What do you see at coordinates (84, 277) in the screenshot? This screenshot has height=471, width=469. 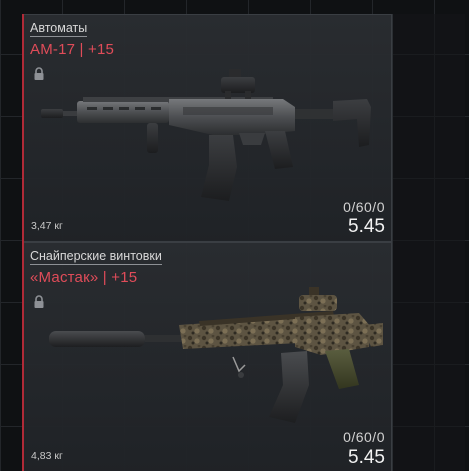 I see `weapon-name: «Мастак» | +15` at bounding box center [84, 277].